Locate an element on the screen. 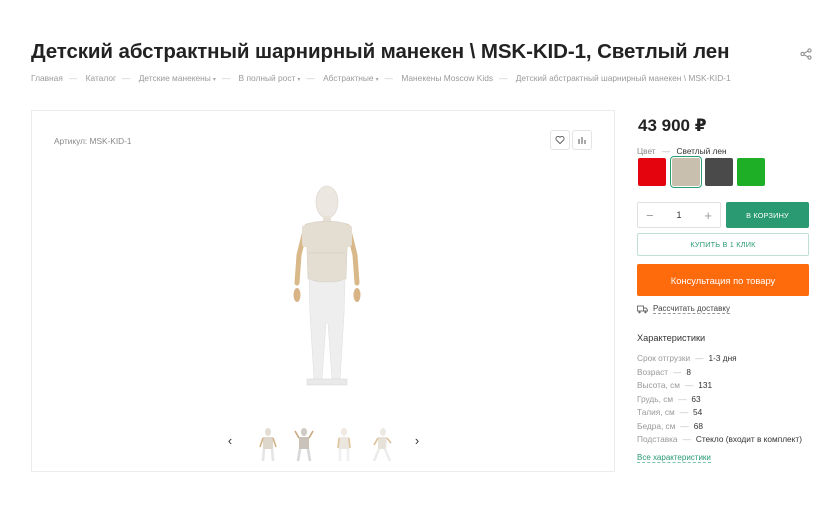 The image size is (840, 519). spec-row: Срок отгрузки — 1-3 дня is located at coordinates (687, 358).